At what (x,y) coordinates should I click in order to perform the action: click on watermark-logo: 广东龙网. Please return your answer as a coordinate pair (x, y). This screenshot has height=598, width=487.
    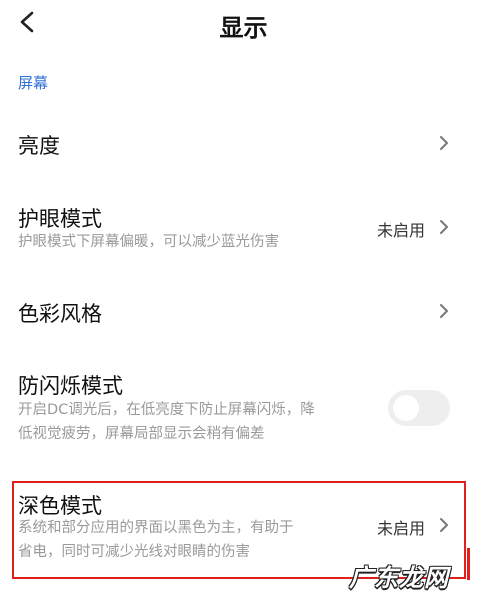
    Looking at the image, I should click on (399, 578).